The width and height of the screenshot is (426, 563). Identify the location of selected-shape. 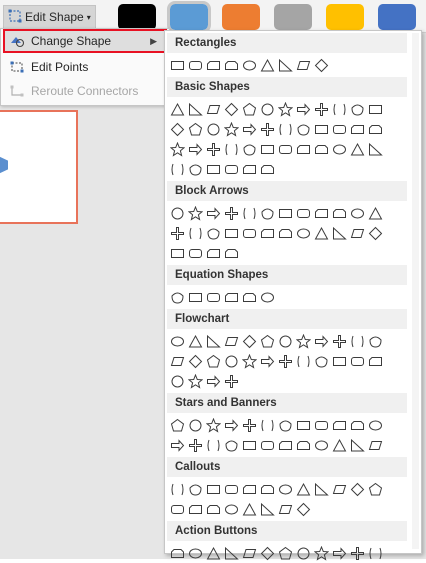
(4, 165).